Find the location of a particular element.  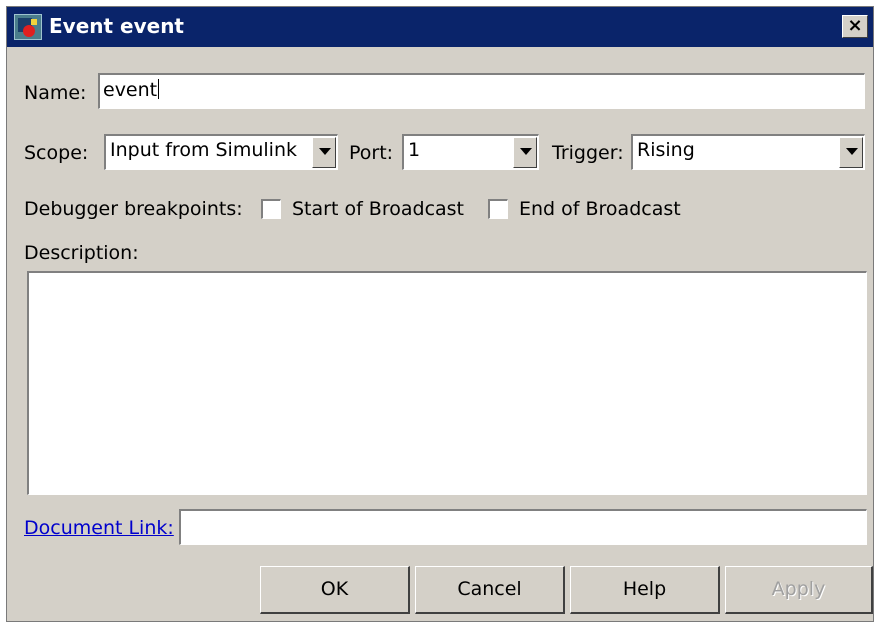

window-title: Event event is located at coordinates (116, 26).